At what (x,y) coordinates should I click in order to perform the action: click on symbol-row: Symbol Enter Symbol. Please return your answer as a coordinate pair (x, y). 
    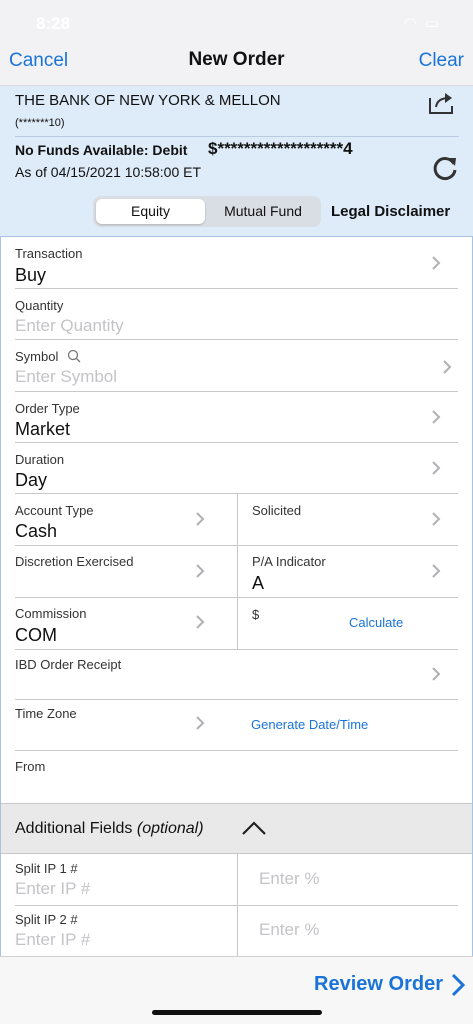
    Looking at the image, I should click on (236, 366).